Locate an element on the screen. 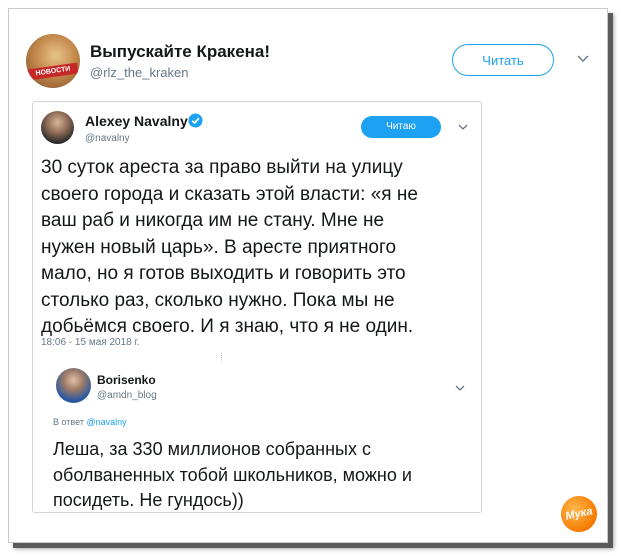  following-button: Читаю is located at coordinates (401, 127).